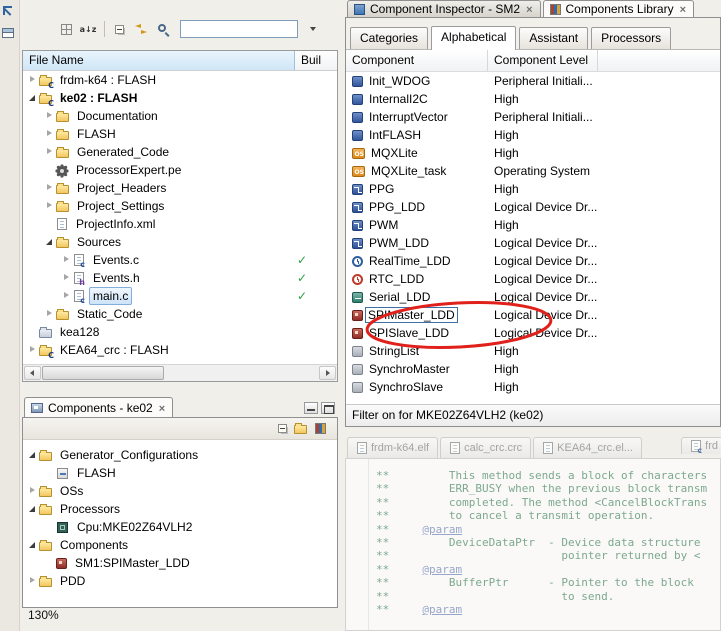 This screenshot has width=721, height=631. Describe the element at coordinates (180, 260) in the screenshot. I see `tree-row-events-c: Events.c ✓` at that location.